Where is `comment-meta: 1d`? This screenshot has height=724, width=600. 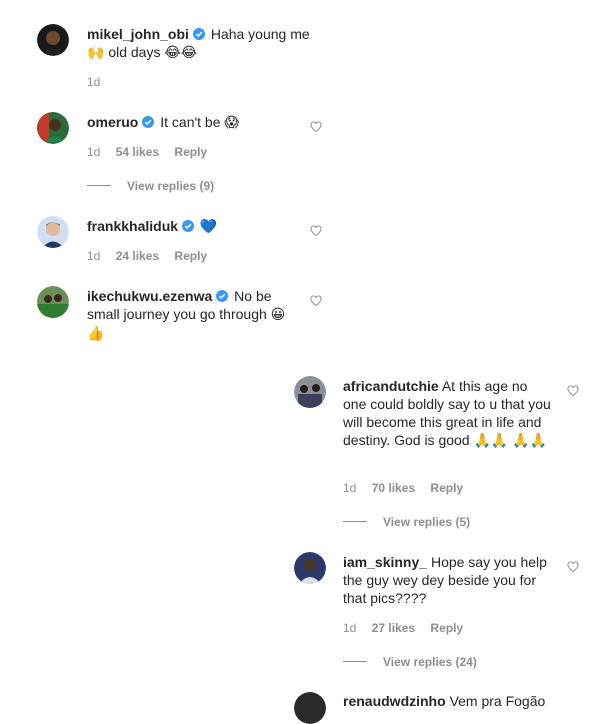
comment-meta: 1d is located at coordinates (99, 82).